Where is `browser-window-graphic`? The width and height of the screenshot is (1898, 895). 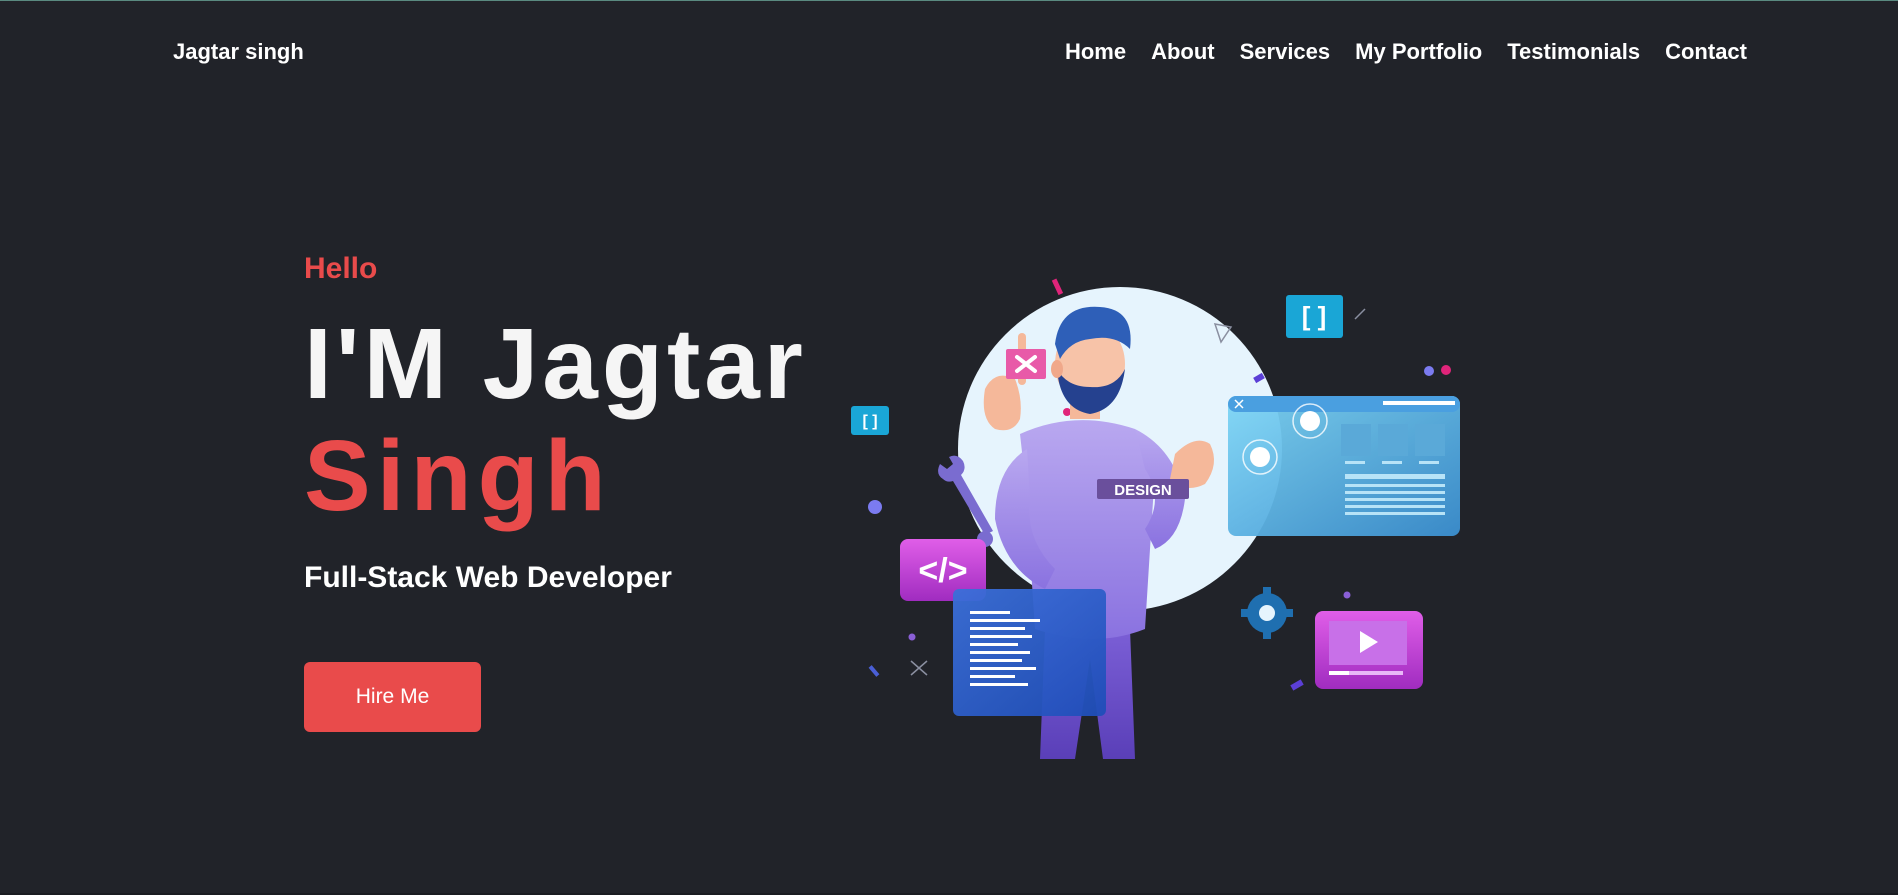 browser-window-graphic is located at coordinates (1344, 466).